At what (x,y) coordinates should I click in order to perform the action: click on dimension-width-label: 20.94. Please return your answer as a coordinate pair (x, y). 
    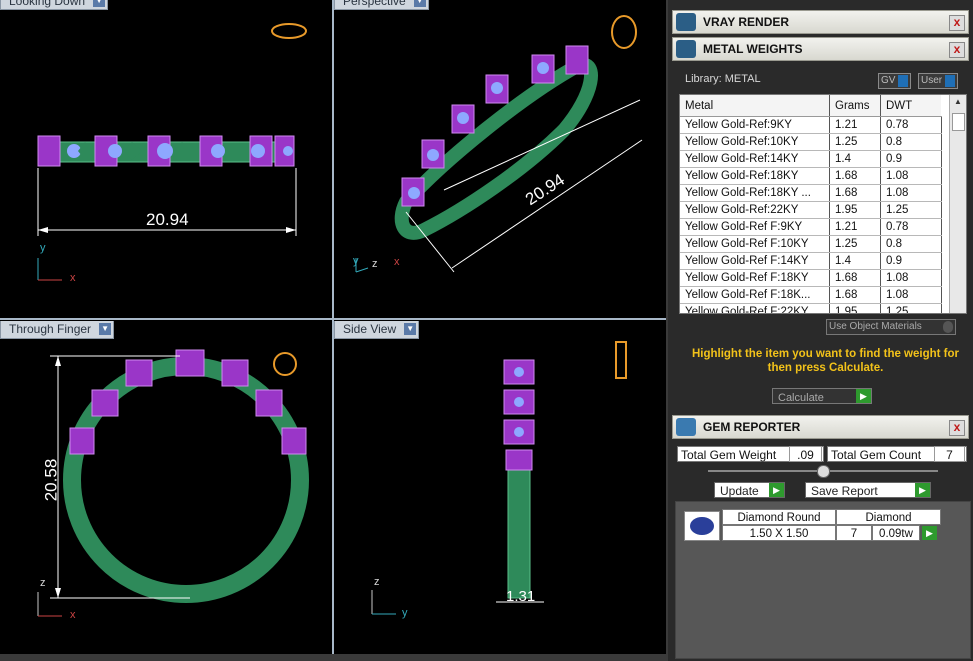
    Looking at the image, I should click on (167, 219).